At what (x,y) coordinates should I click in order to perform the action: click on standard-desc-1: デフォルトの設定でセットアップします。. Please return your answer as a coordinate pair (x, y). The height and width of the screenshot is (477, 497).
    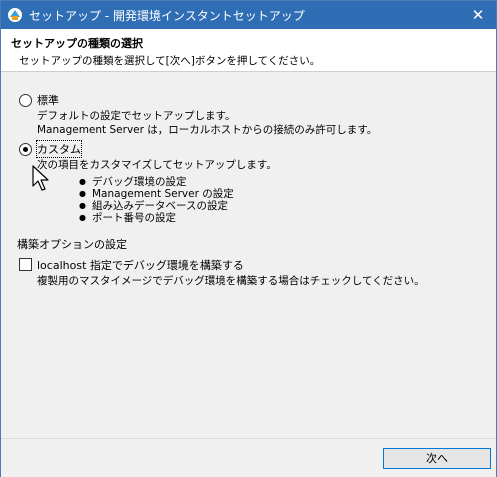
    Looking at the image, I should click on (136, 116).